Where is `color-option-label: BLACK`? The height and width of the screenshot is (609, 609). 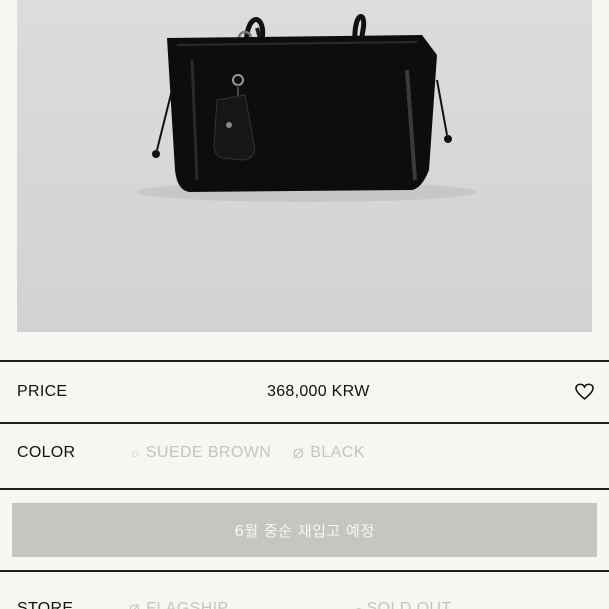 color-option-label: BLACK is located at coordinates (337, 452).